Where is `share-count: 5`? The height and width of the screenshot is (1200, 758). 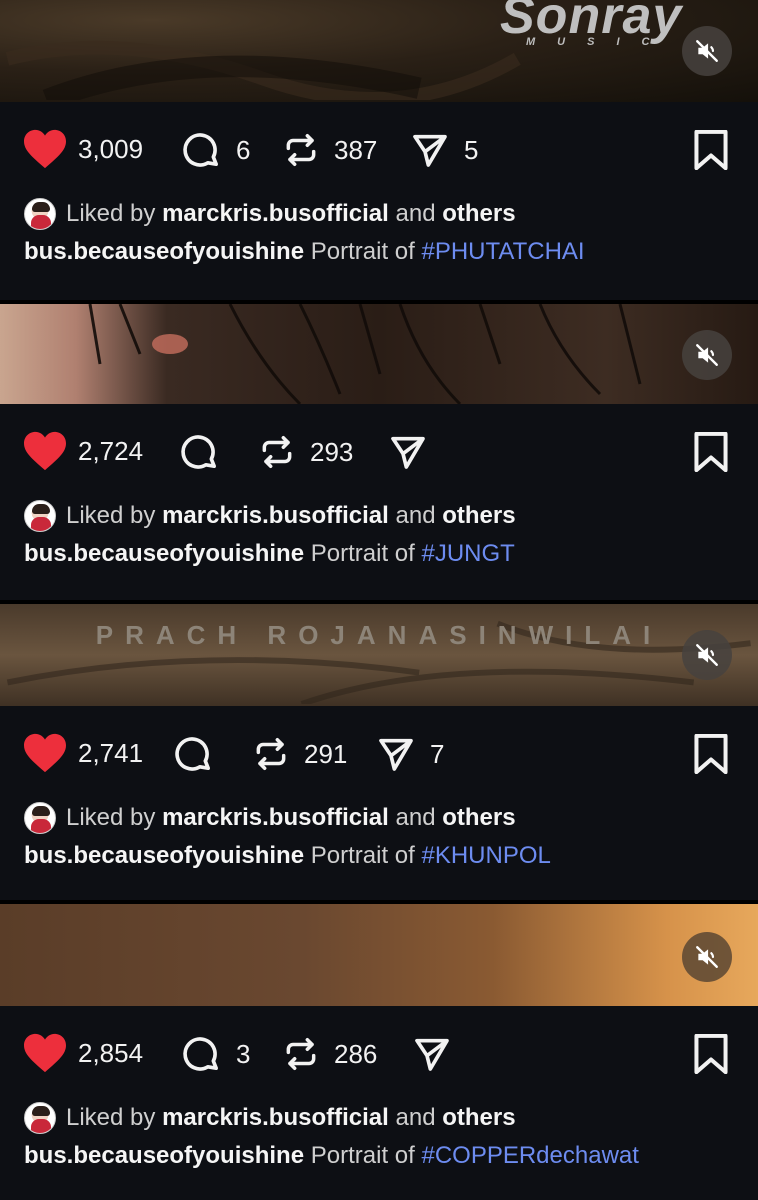
share-count: 5 is located at coordinates (471, 149).